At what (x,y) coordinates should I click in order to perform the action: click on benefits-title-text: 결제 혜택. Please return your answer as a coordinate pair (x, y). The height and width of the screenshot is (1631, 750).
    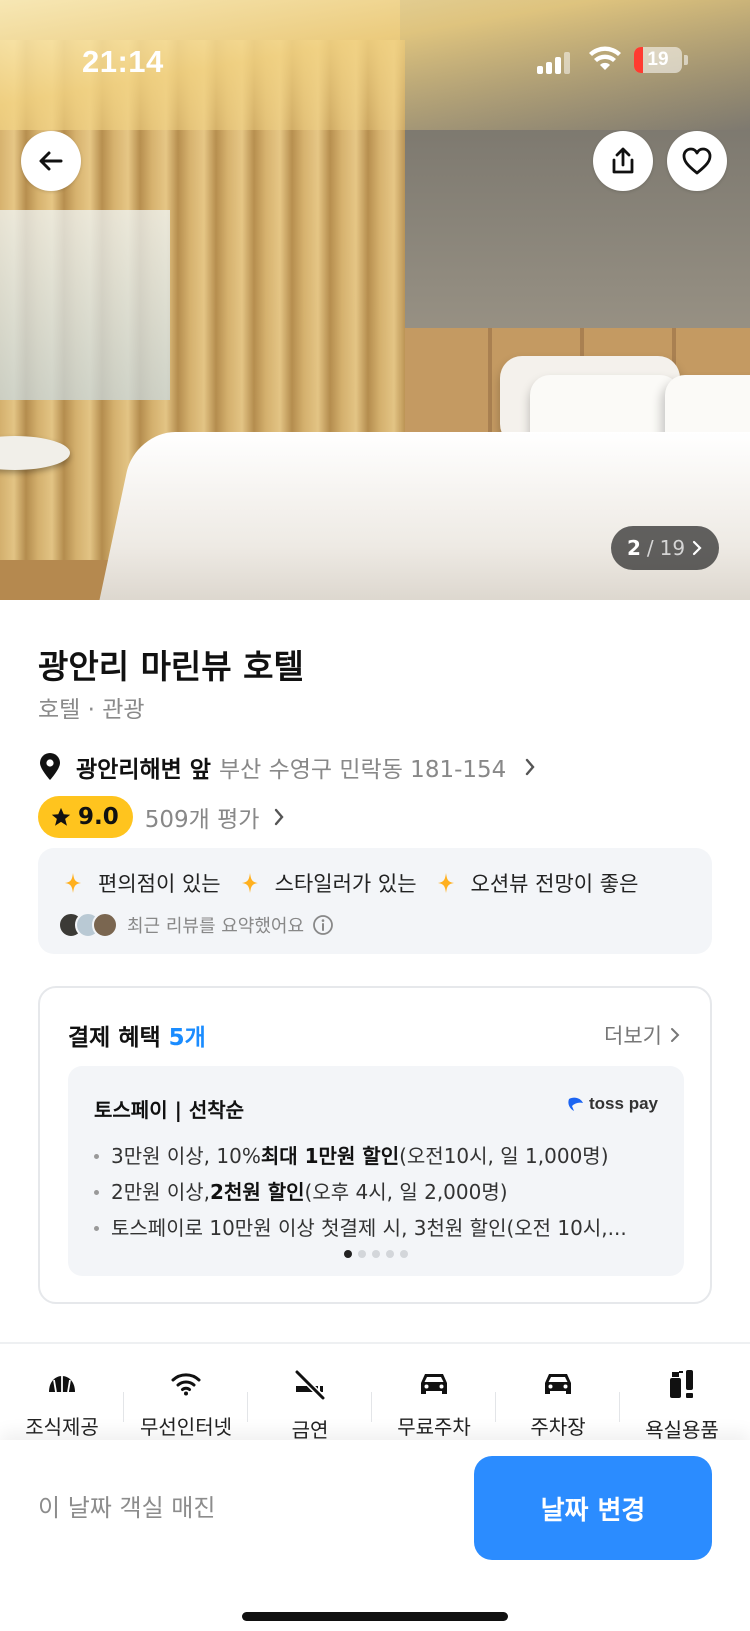
    Looking at the image, I should click on (114, 1038).